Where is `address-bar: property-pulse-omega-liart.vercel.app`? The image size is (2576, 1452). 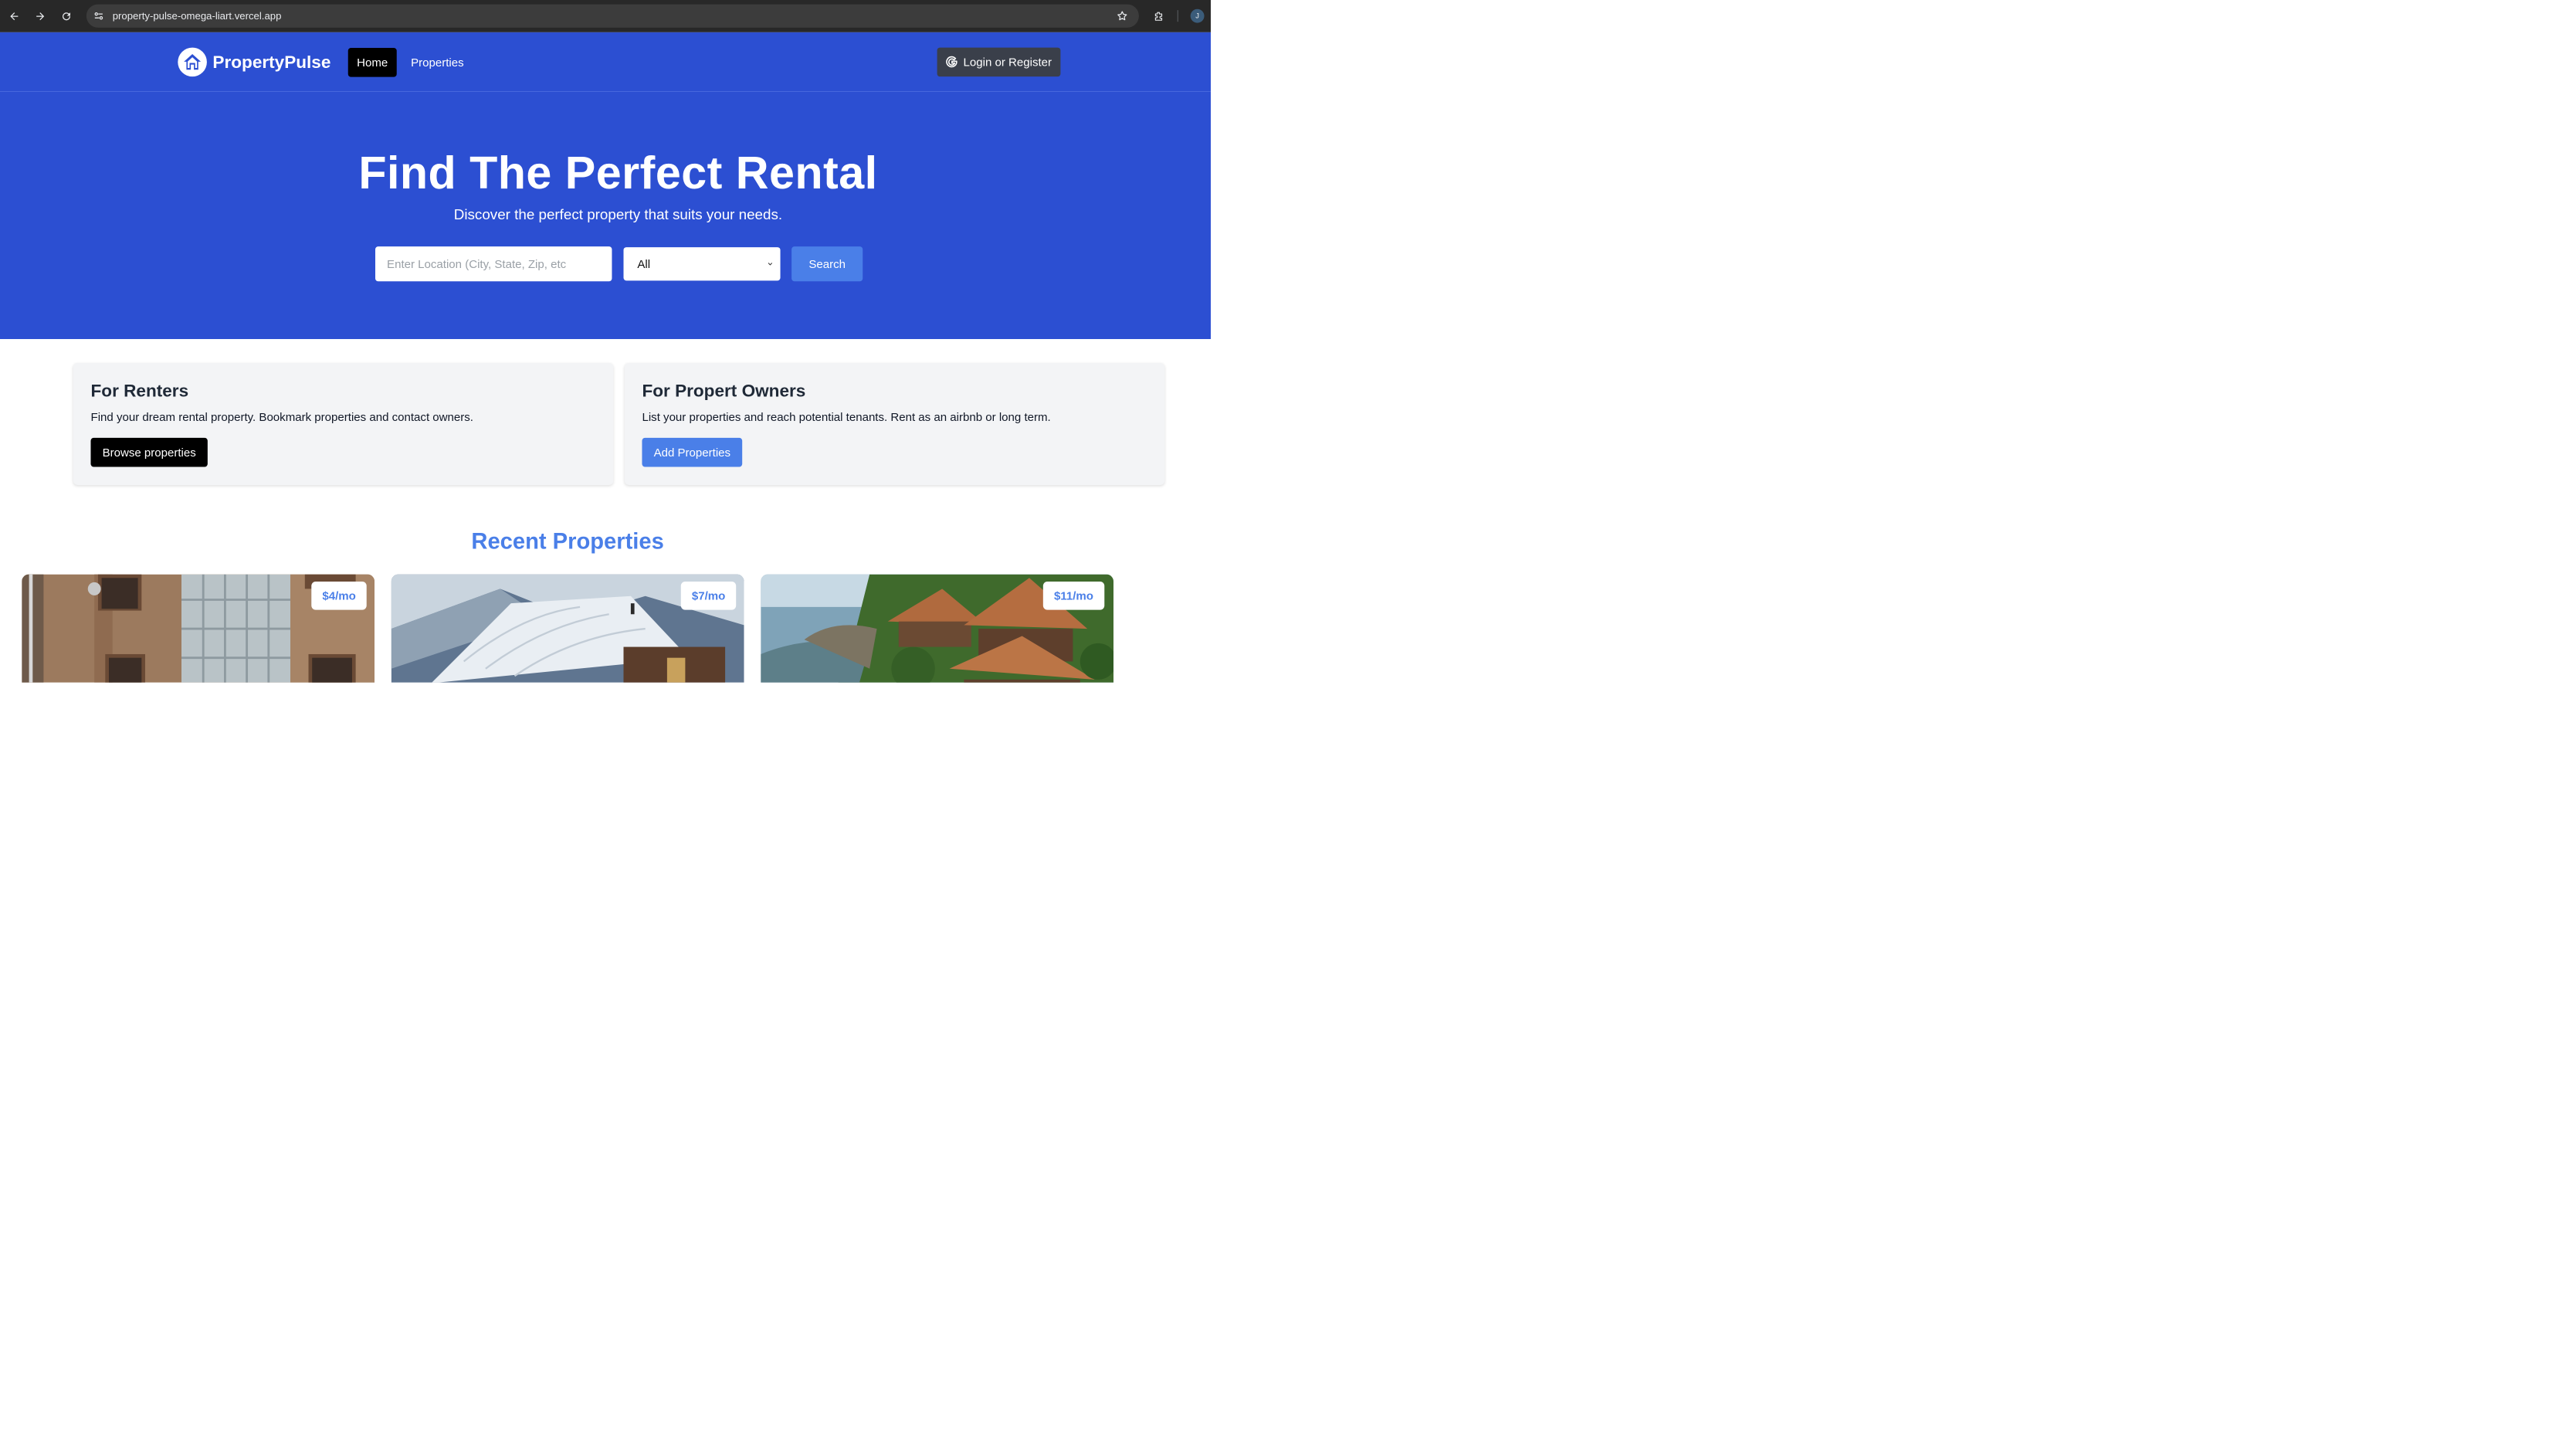 address-bar: property-pulse-omega-liart.vercel.app is located at coordinates (612, 16).